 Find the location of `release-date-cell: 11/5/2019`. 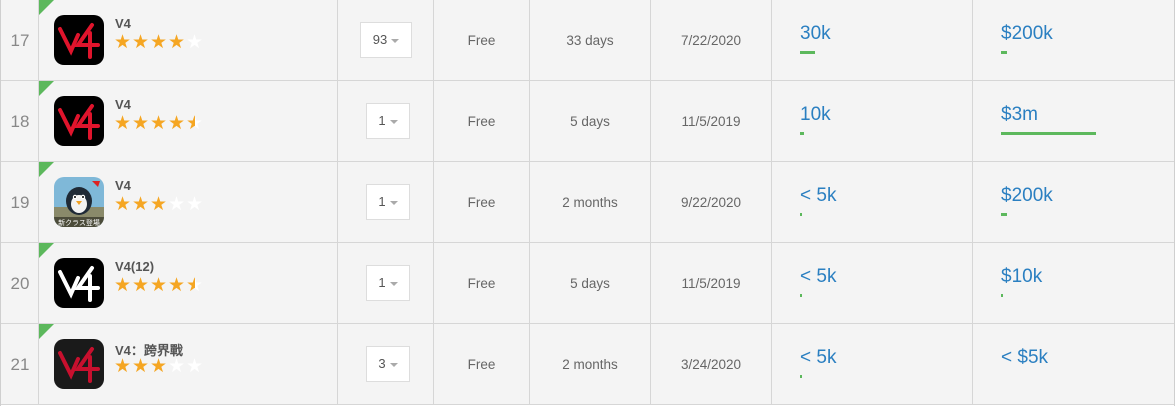

release-date-cell: 11/5/2019 is located at coordinates (711, 121).